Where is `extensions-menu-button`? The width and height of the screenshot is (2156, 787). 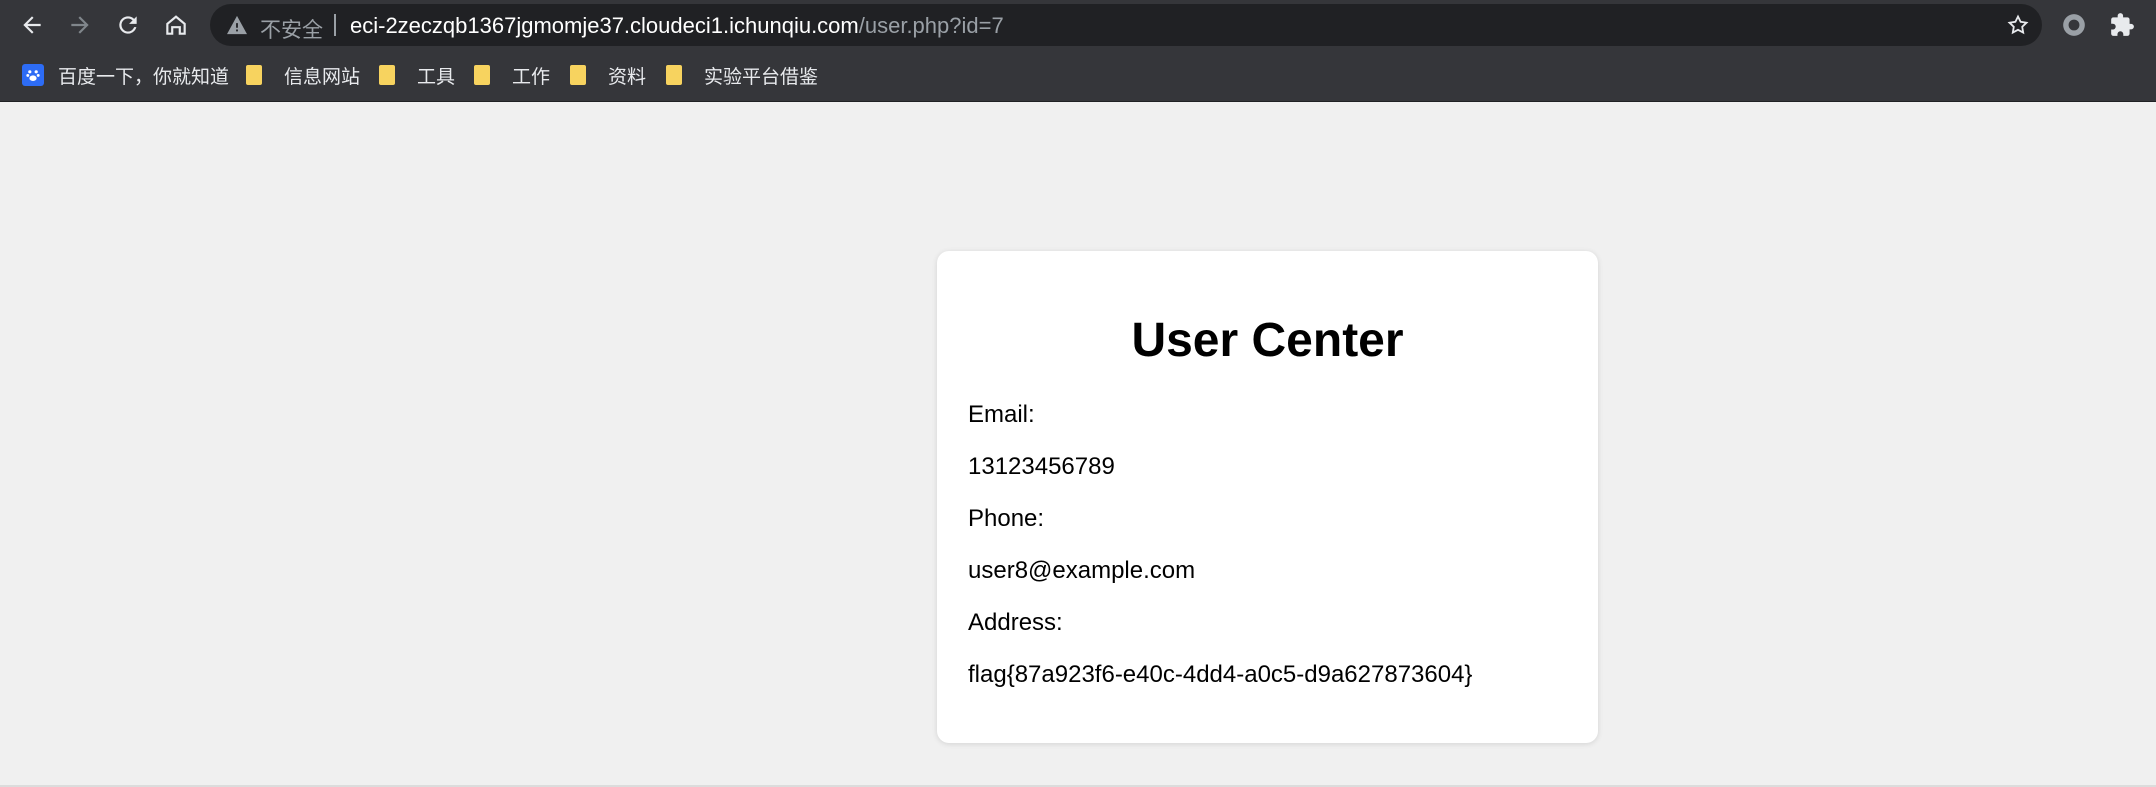
extensions-menu-button is located at coordinates (2122, 25).